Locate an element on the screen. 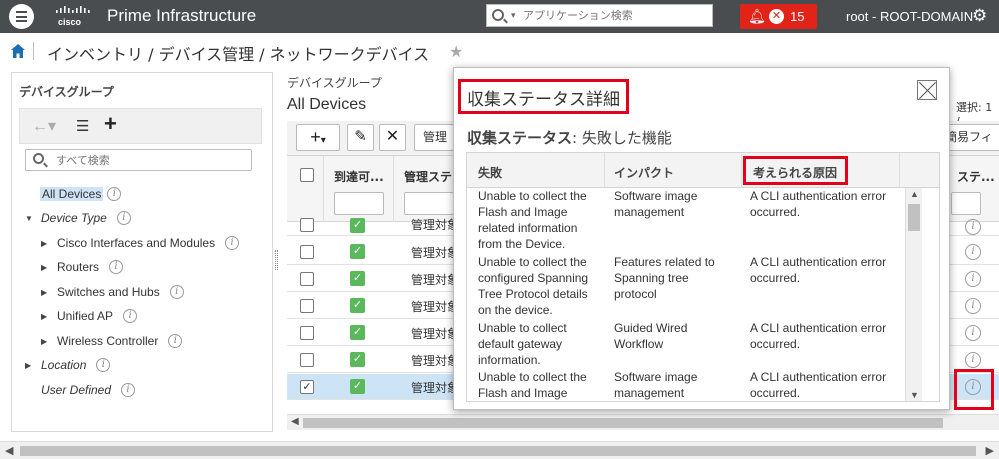 The image size is (999, 459). group-search is located at coordinates (138, 160).